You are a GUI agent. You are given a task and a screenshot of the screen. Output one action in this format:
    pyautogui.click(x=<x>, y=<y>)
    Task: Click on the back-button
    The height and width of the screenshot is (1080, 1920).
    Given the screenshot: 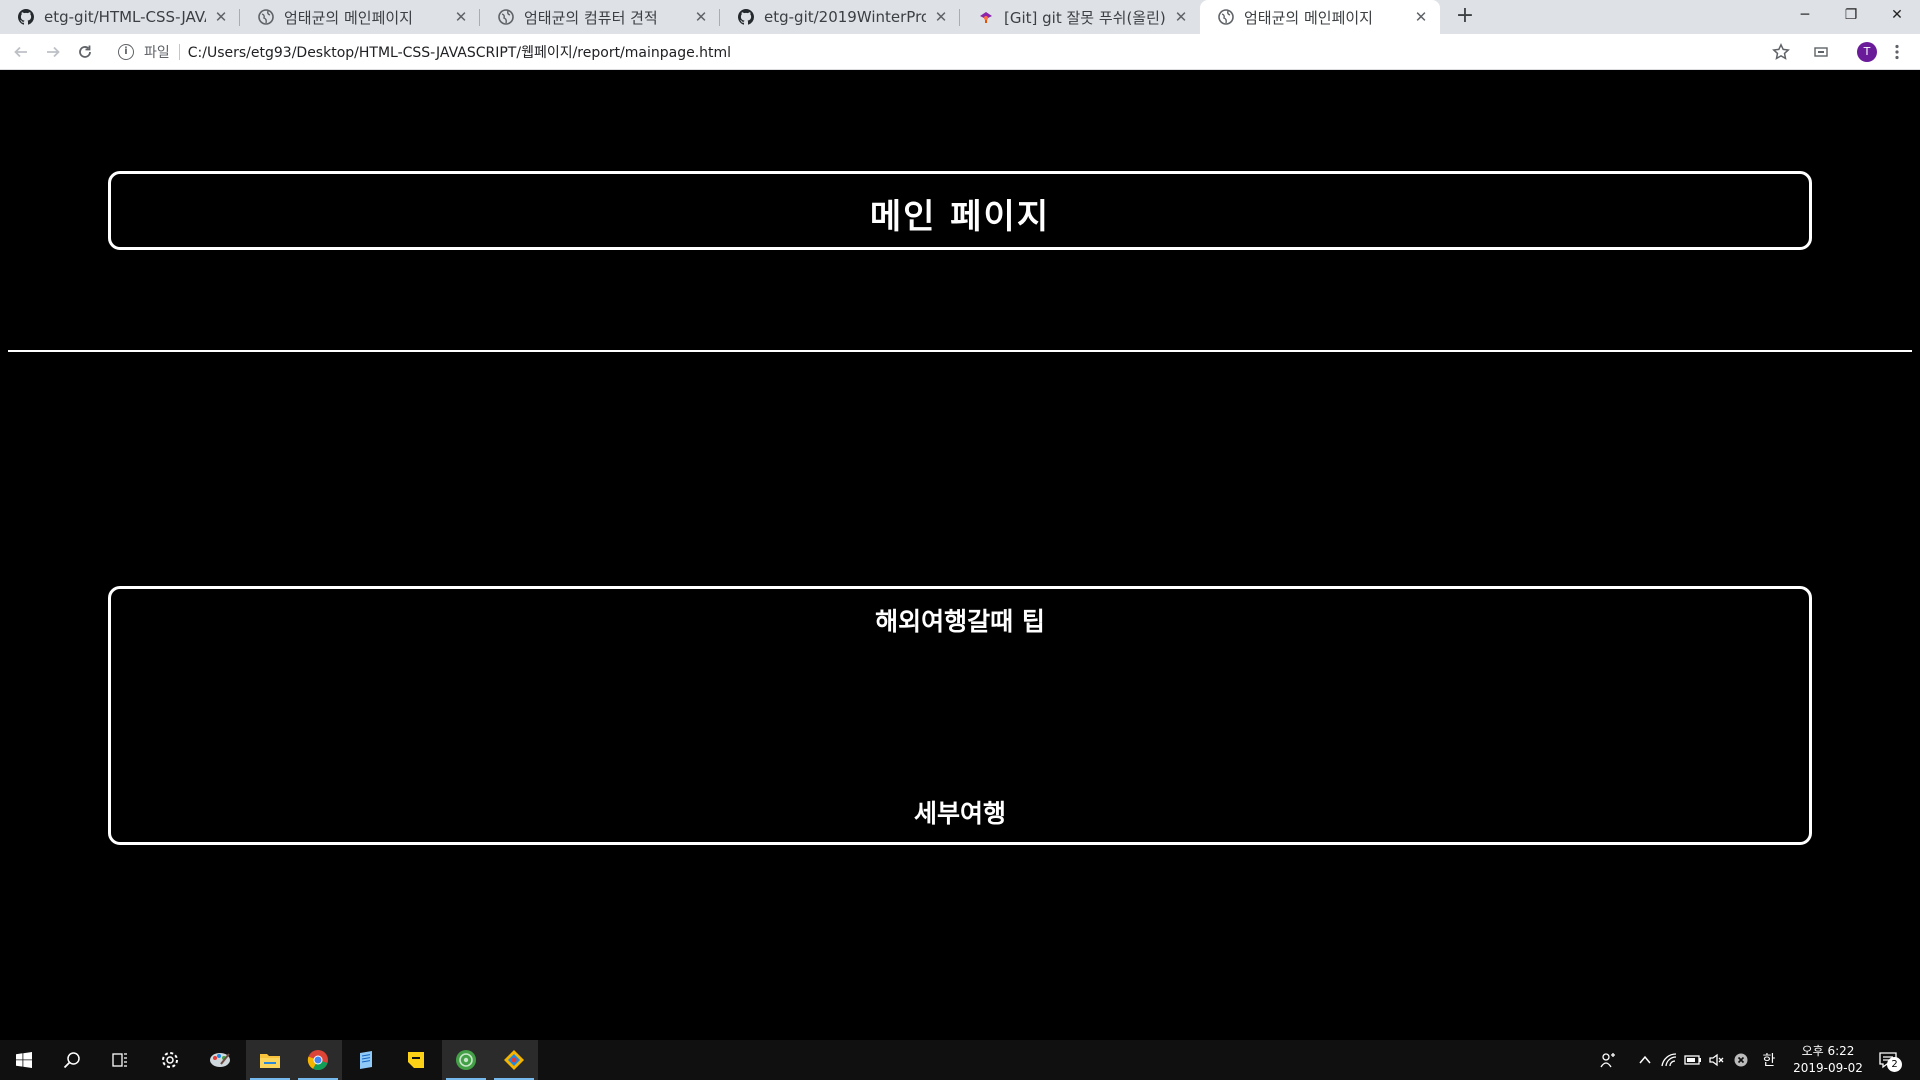 What is the action you would take?
    pyautogui.click(x=21, y=52)
    